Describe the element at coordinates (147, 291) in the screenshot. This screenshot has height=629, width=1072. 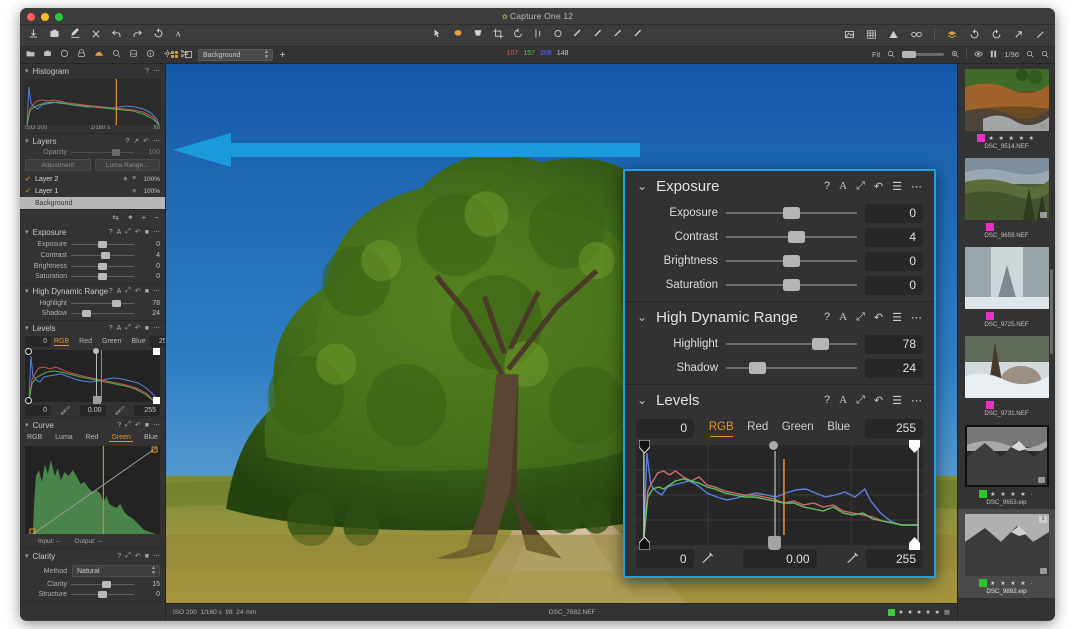
I see `preset-icon: ■` at that location.